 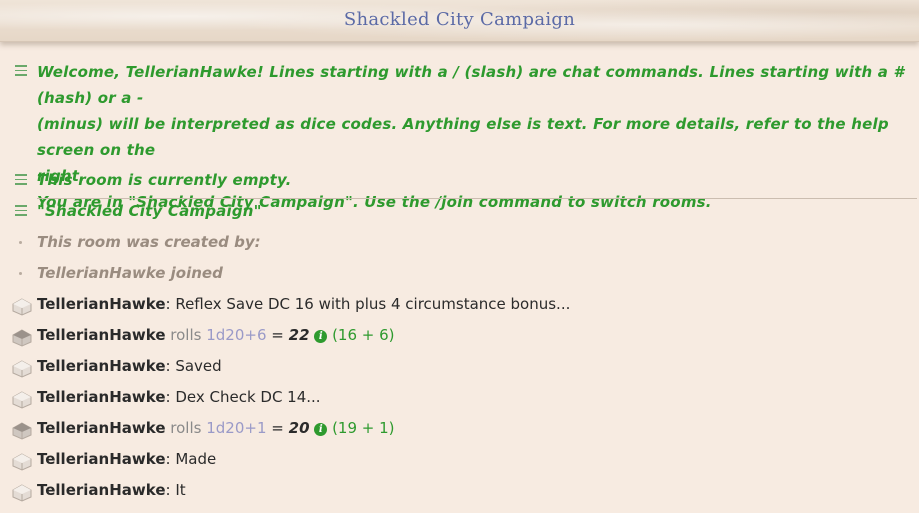 I want to click on chat-message: TellerianHawke: Made, so click(x=126, y=459).